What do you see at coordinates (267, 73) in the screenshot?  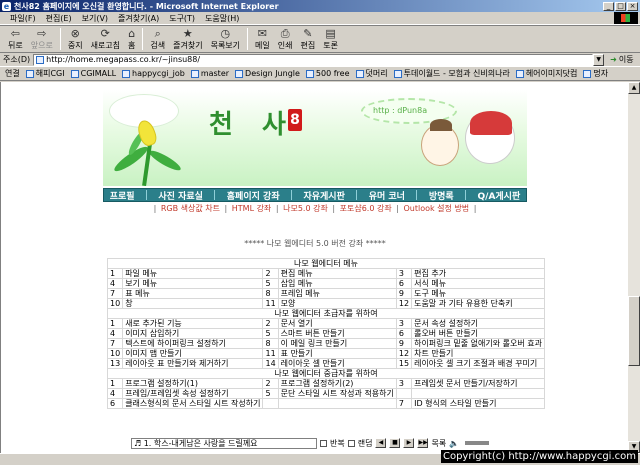 I see `link-item: Design Jungle` at bounding box center [267, 73].